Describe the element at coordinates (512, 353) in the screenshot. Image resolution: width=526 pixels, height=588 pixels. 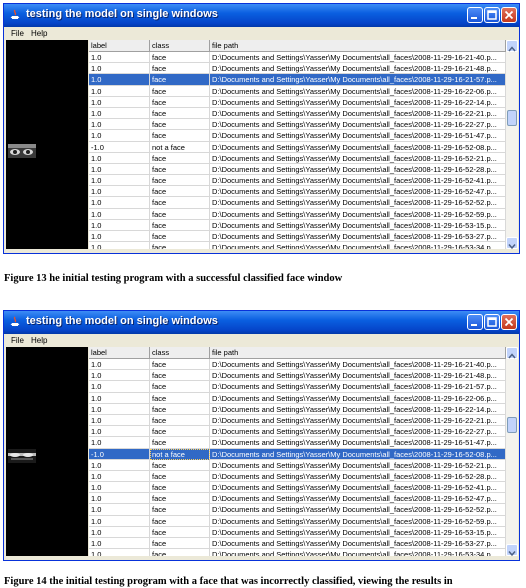
I see `scroll-up-button` at that location.